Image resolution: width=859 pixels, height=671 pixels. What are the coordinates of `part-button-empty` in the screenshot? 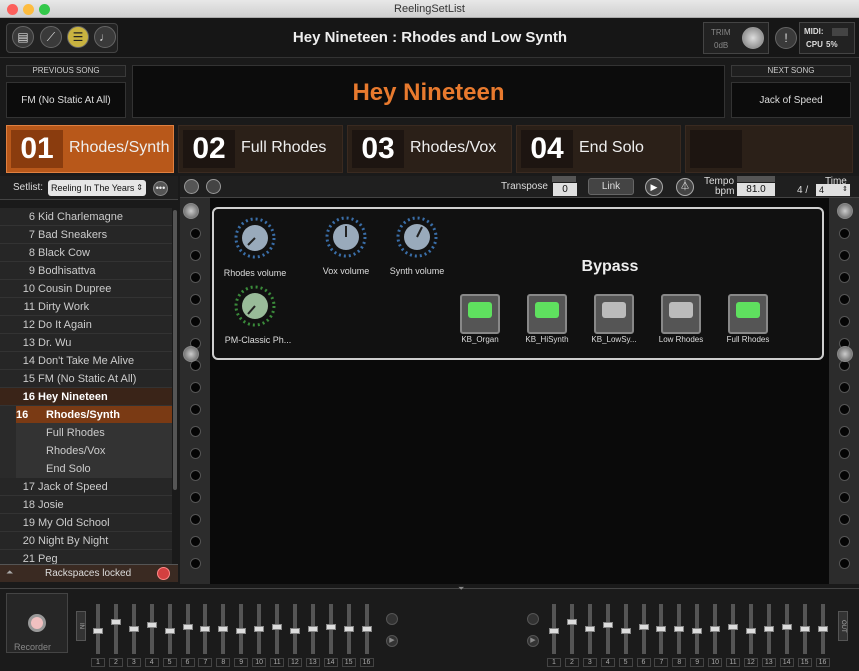 It's located at (769, 149).